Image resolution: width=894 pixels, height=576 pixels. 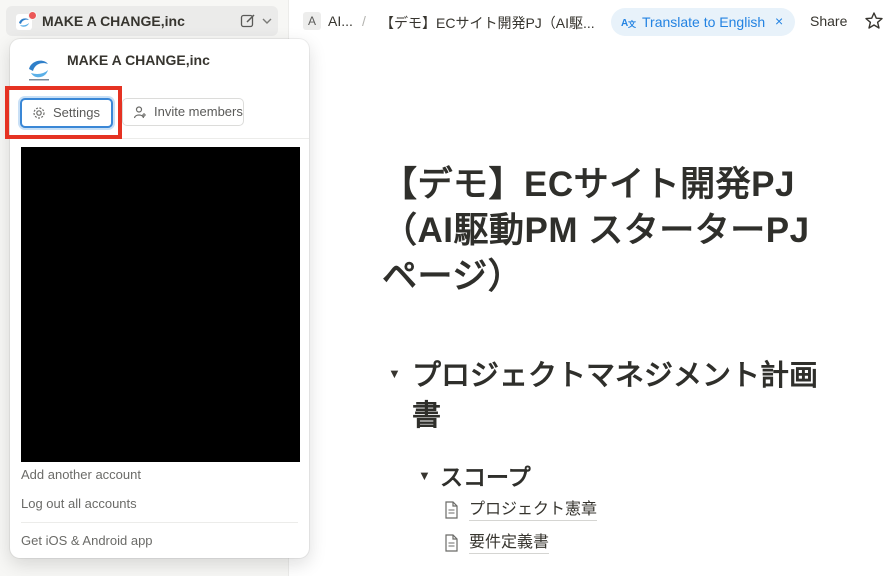 What do you see at coordinates (828, 21) in the screenshot?
I see `share-button: Share` at bounding box center [828, 21].